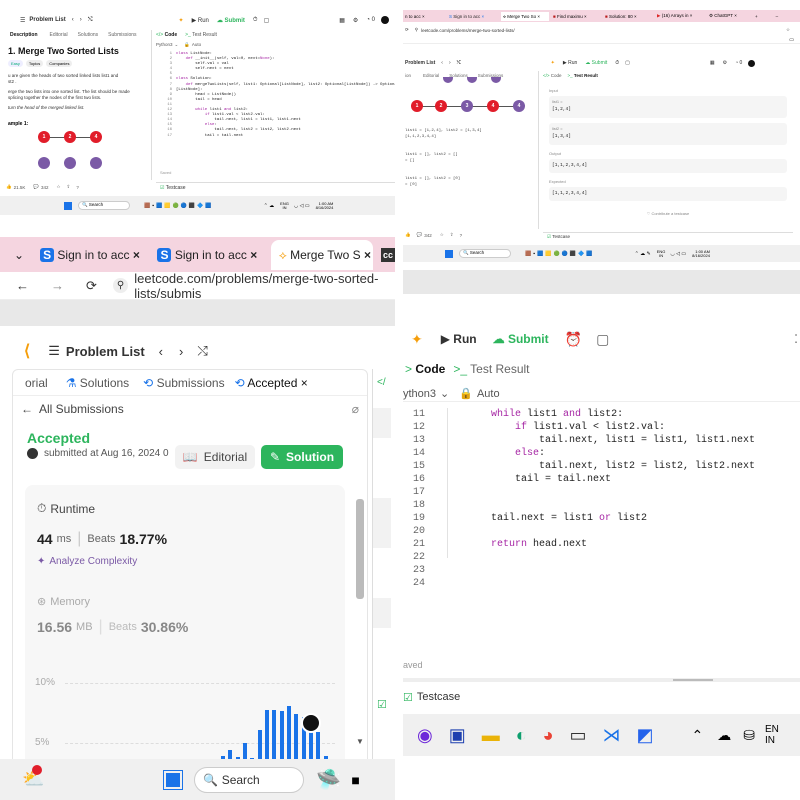  What do you see at coordinates (181, 351) in the screenshot?
I see `q3-next-icon: ›` at bounding box center [181, 351].